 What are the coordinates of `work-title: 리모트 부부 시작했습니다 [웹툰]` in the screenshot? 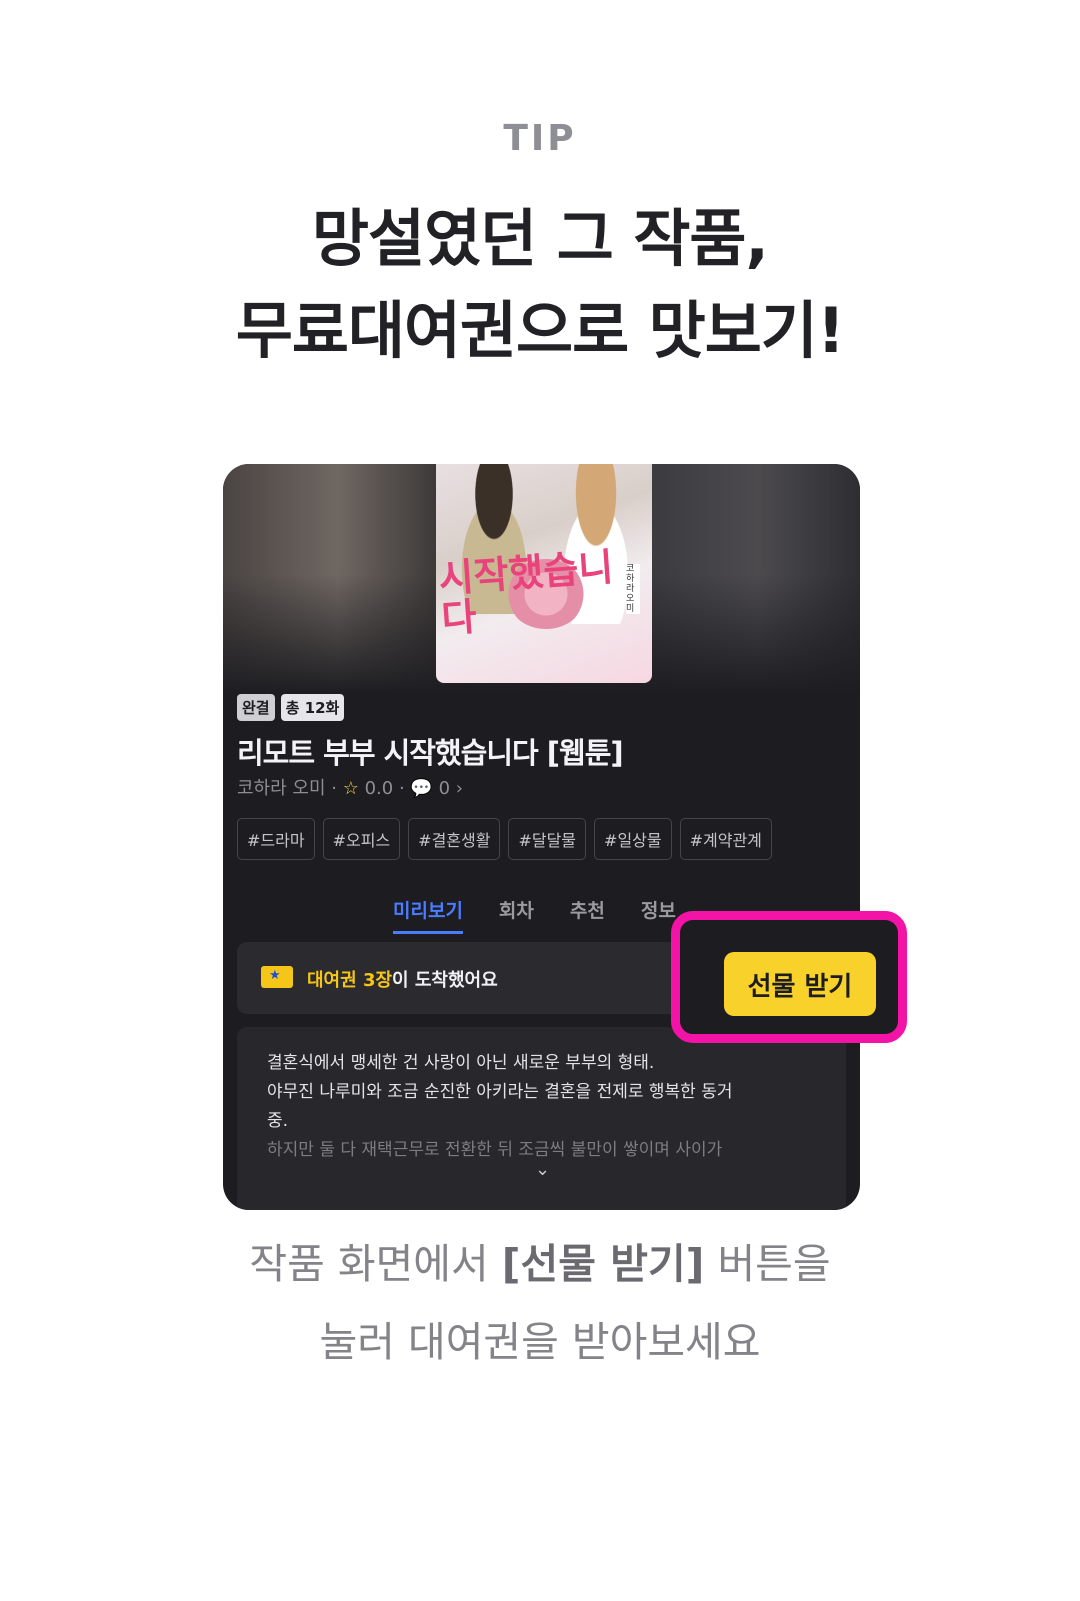 It's located at (430, 753).